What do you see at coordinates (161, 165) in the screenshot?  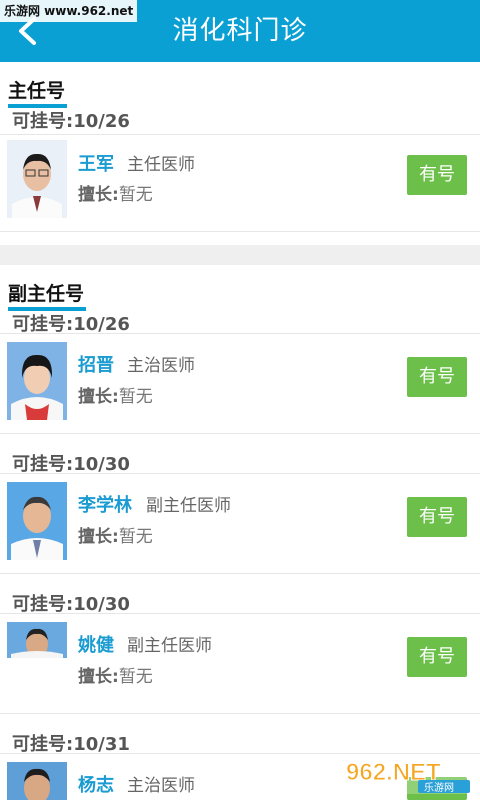 I see `doctor-title: 主任医师` at bounding box center [161, 165].